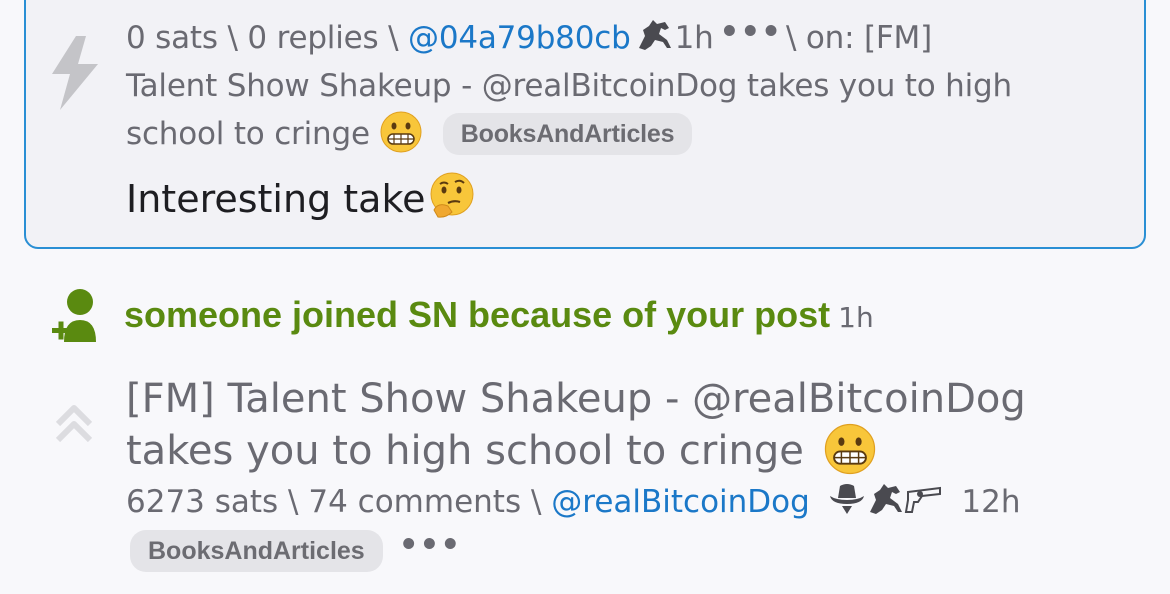  I want to click on lightning-bolt-icon, so click(74, 73).